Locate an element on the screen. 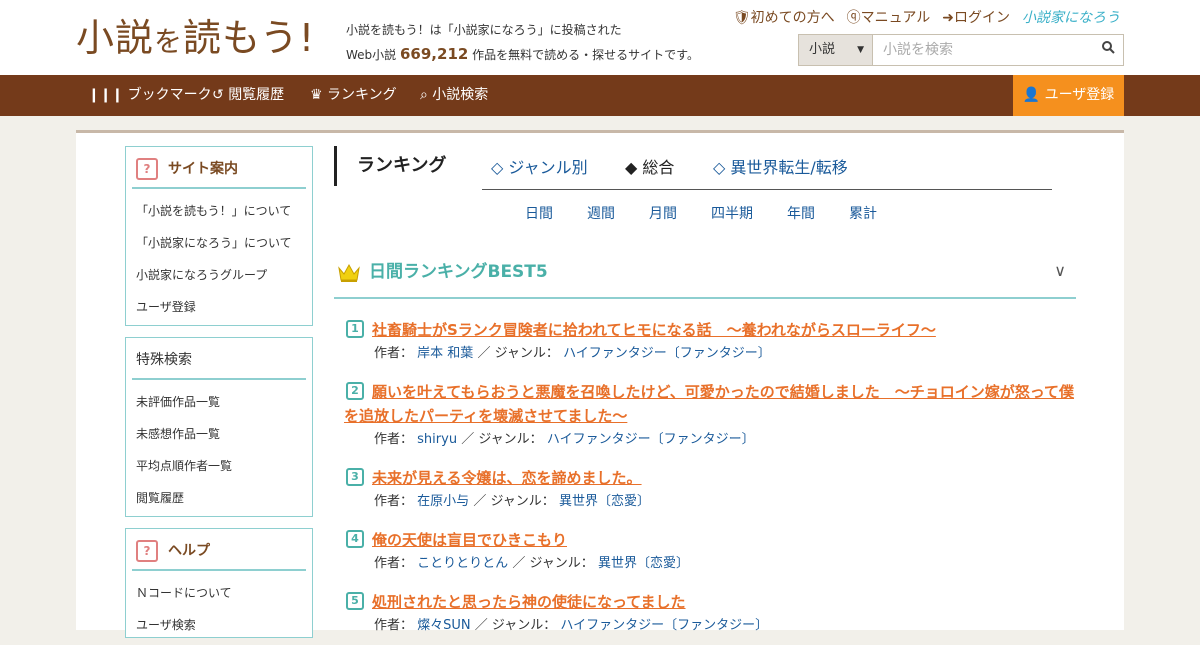 This screenshot has height=645, width=1200. search-box: 小説 ▼ 小説を検索 is located at coordinates (961, 50).